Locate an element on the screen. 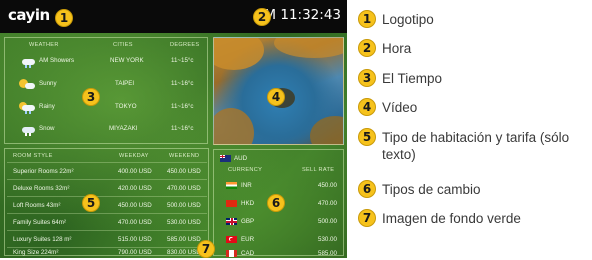 The image size is (592, 260). currency-code: INR is located at coordinates (246, 185).